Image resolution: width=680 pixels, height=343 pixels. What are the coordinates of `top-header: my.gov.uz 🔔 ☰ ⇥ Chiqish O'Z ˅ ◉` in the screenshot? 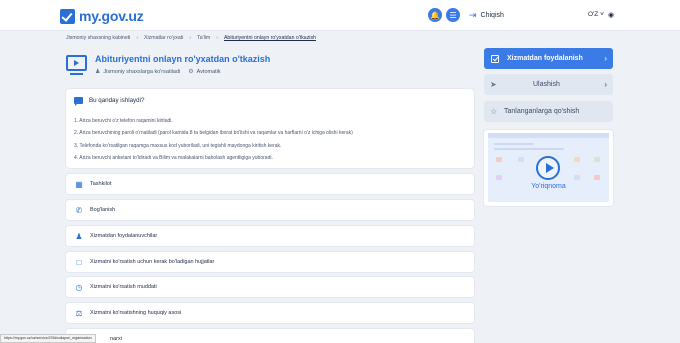 It's located at (340, 15).